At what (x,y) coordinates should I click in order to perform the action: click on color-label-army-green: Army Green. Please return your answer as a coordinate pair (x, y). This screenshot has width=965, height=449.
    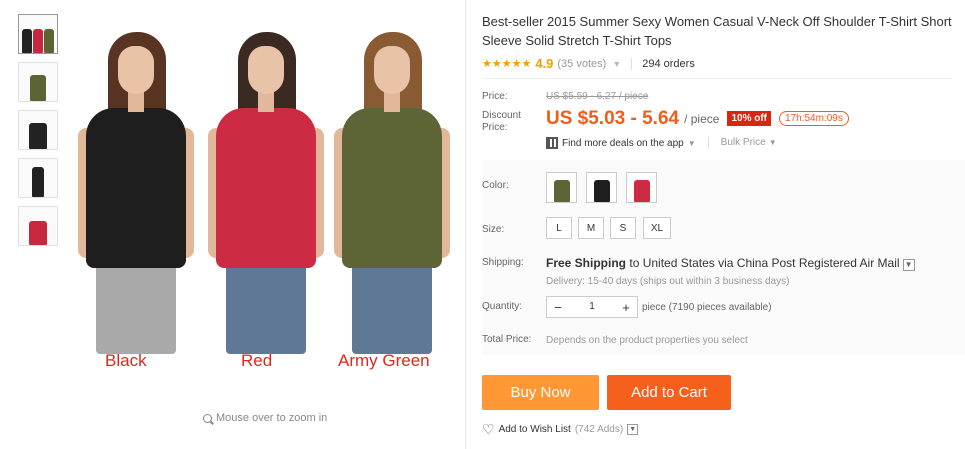
    Looking at the image, I should click on (384, 360).